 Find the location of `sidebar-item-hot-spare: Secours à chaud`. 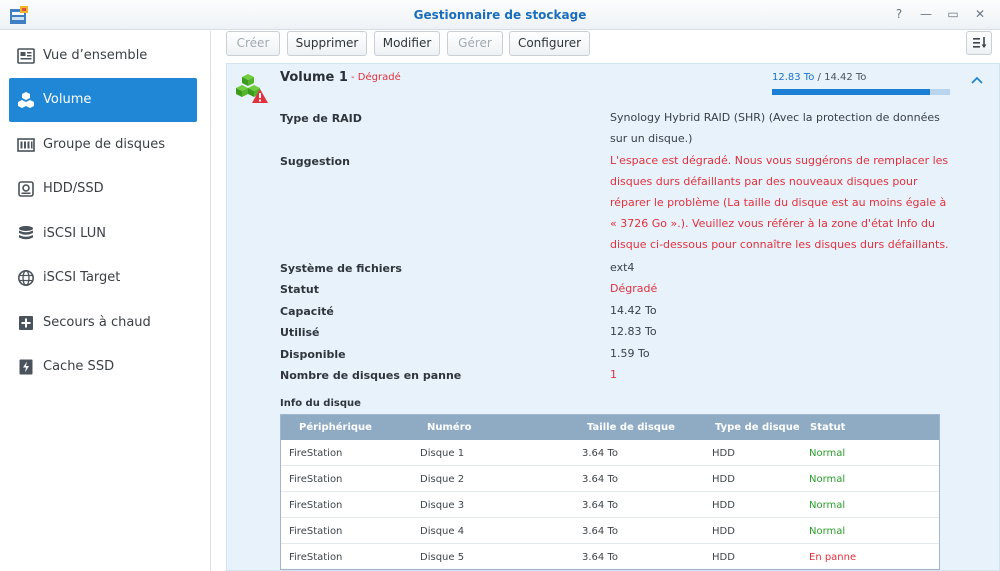

sidebar-item-hot-spare: Secours à chaud is located at coordinates (103, 323).